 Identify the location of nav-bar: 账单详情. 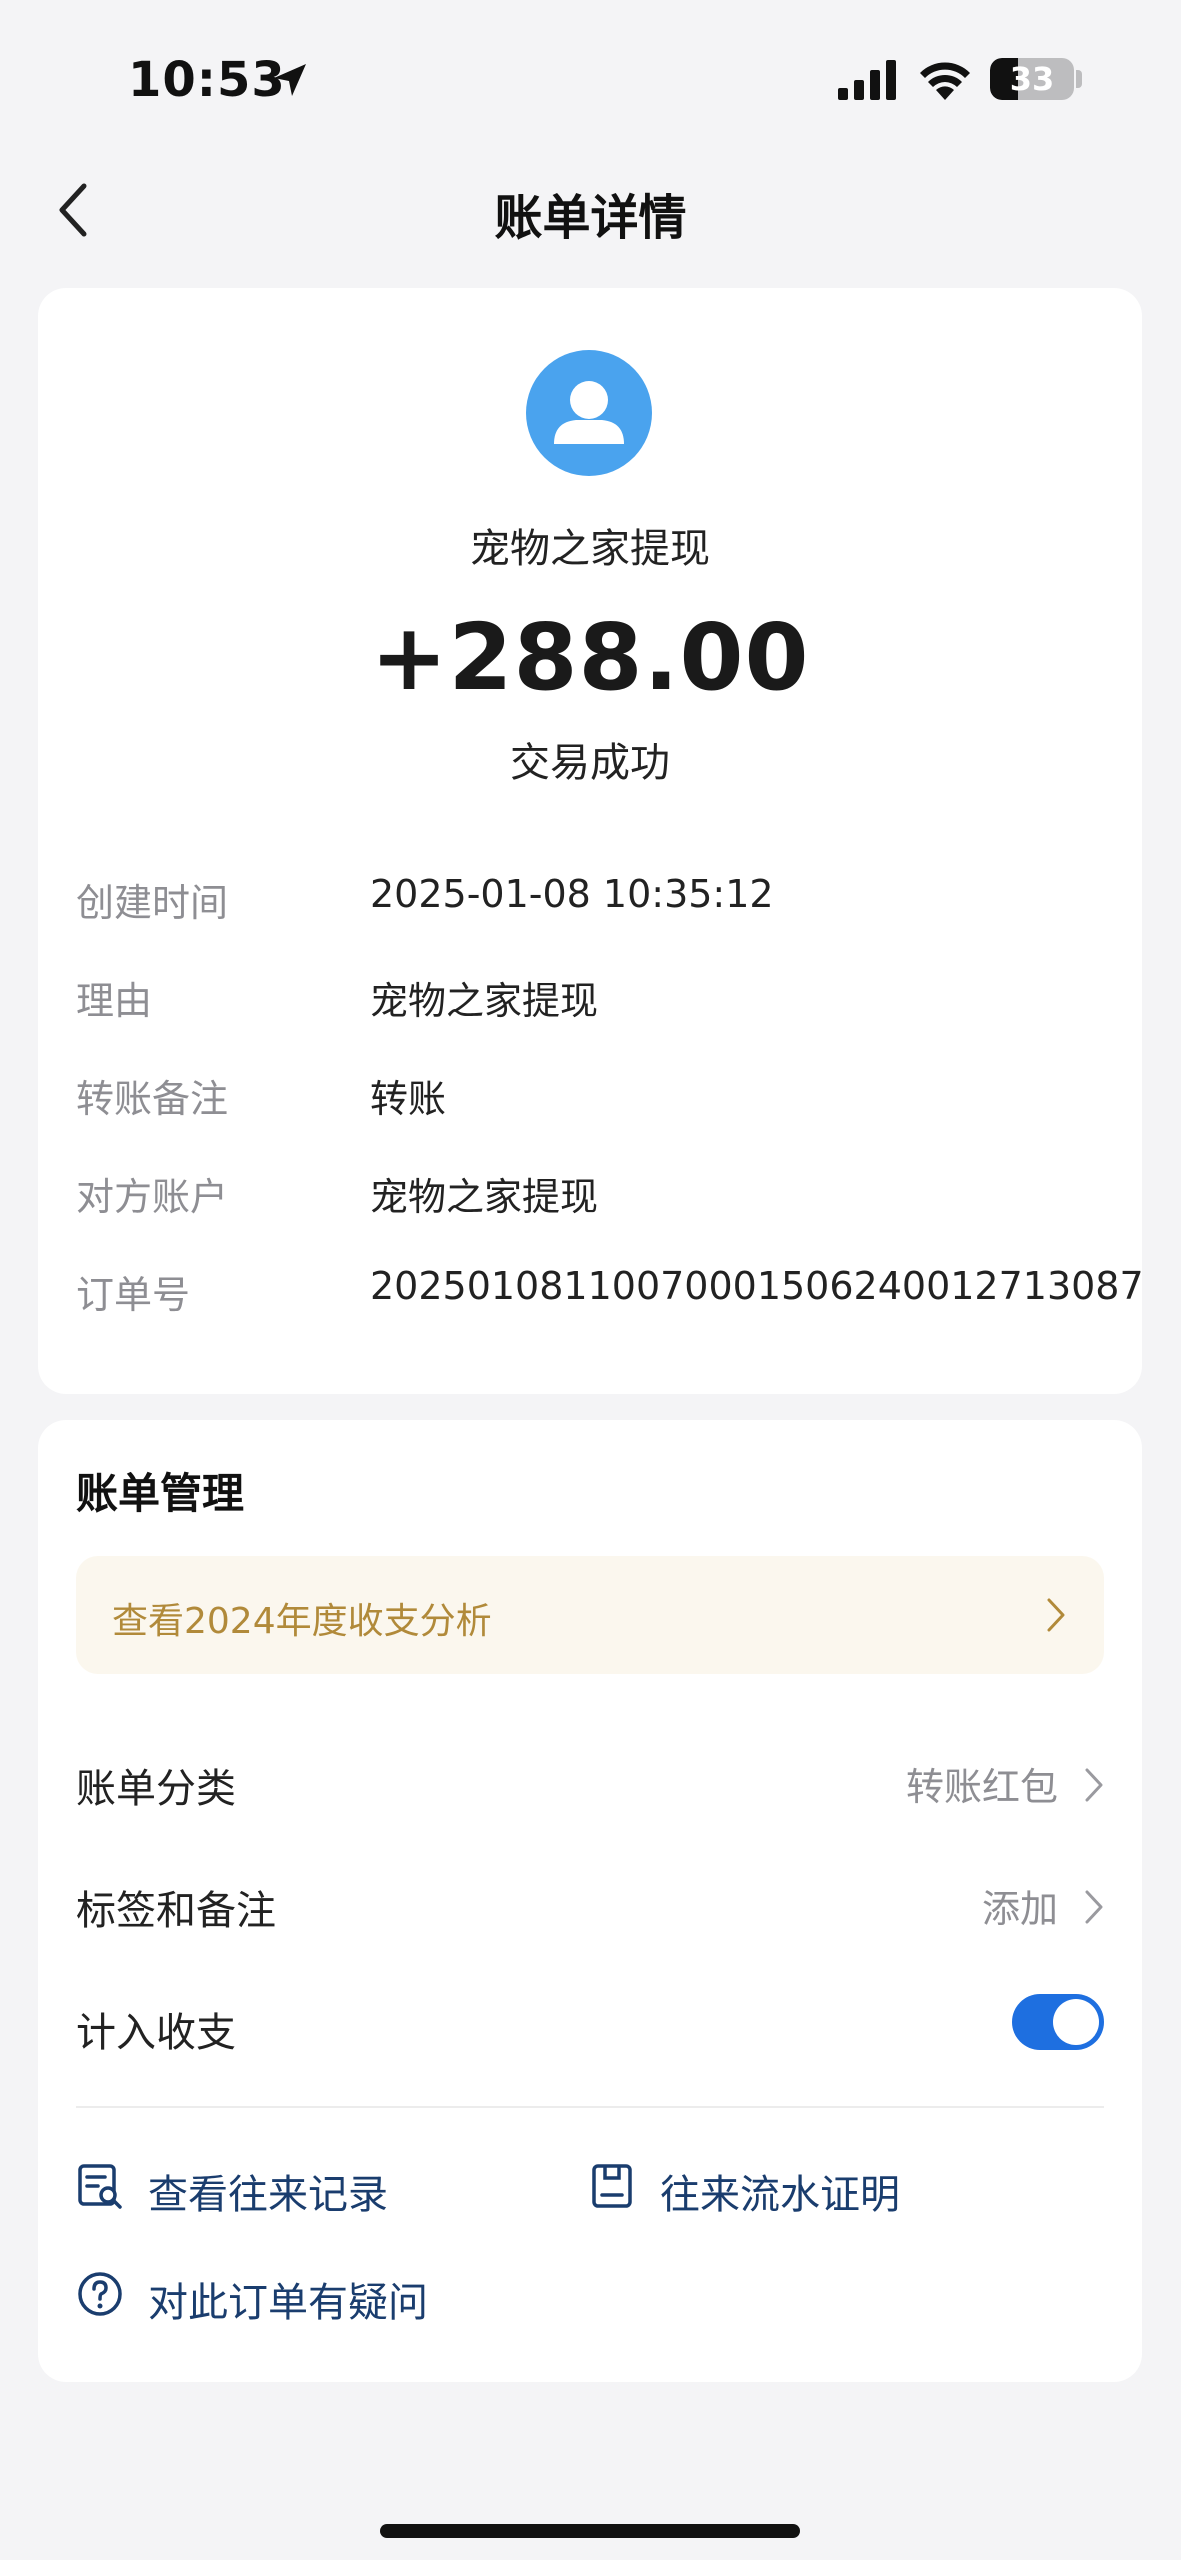
(590, 210).